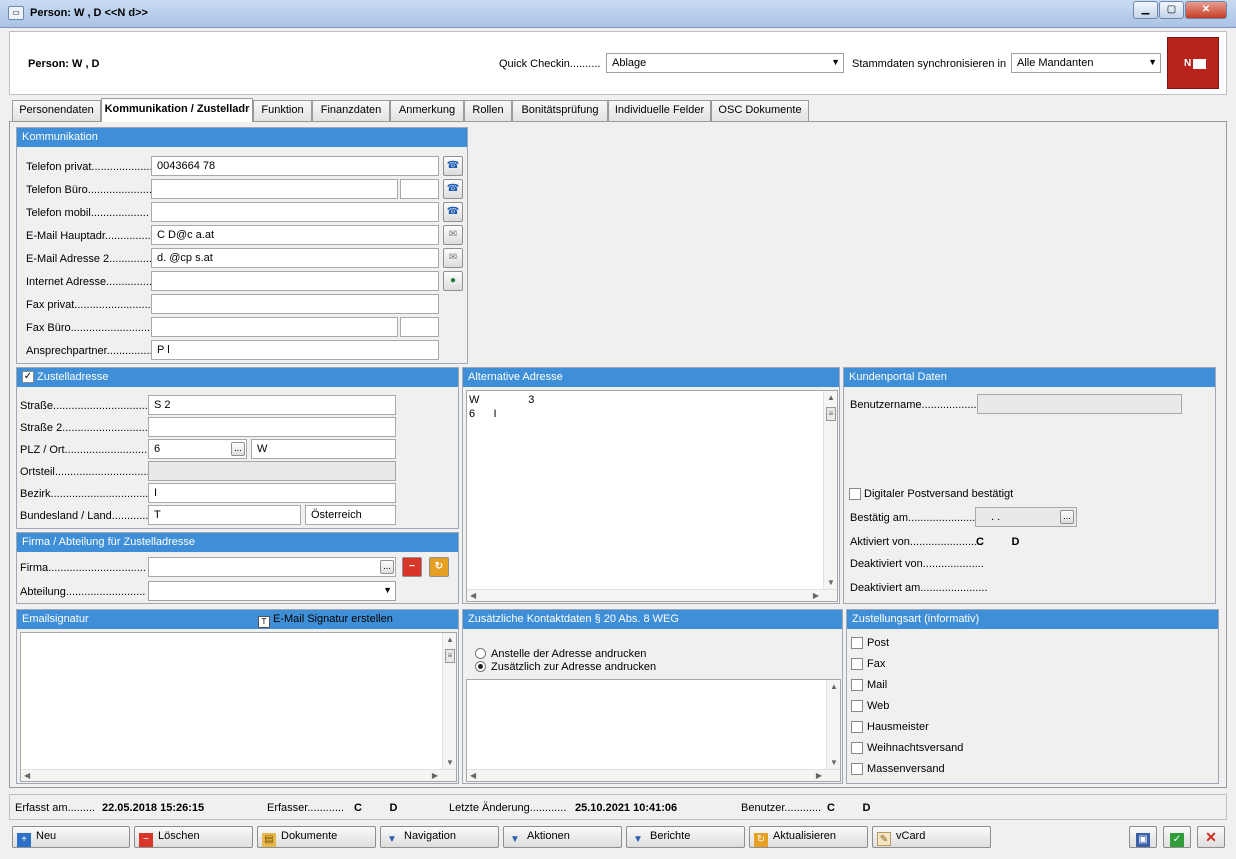 Image resolution: width=1236 pixels, height=859 pixels. Describe the element at coordinates (56, 110) in the screenshot. I see `tab-personendaten: Personendaten` at that location.